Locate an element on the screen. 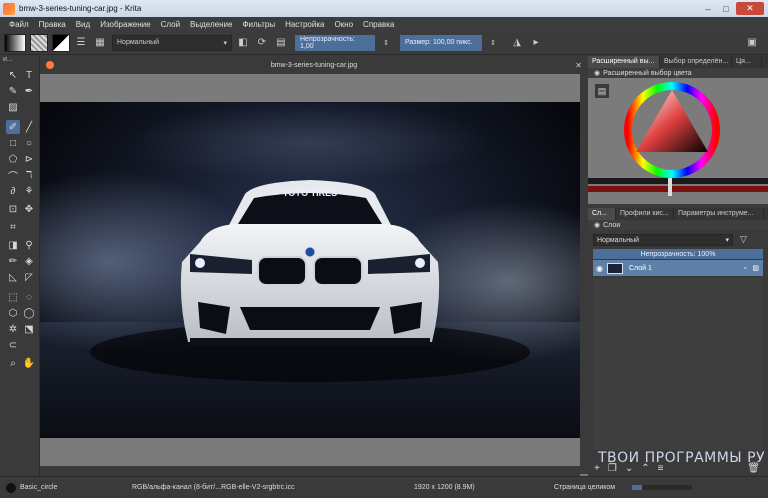 Image resolution: width=768 pixels, height=498 pixels. edit-brush-settings-icon: ☰ is located at coordinates (81, 43).